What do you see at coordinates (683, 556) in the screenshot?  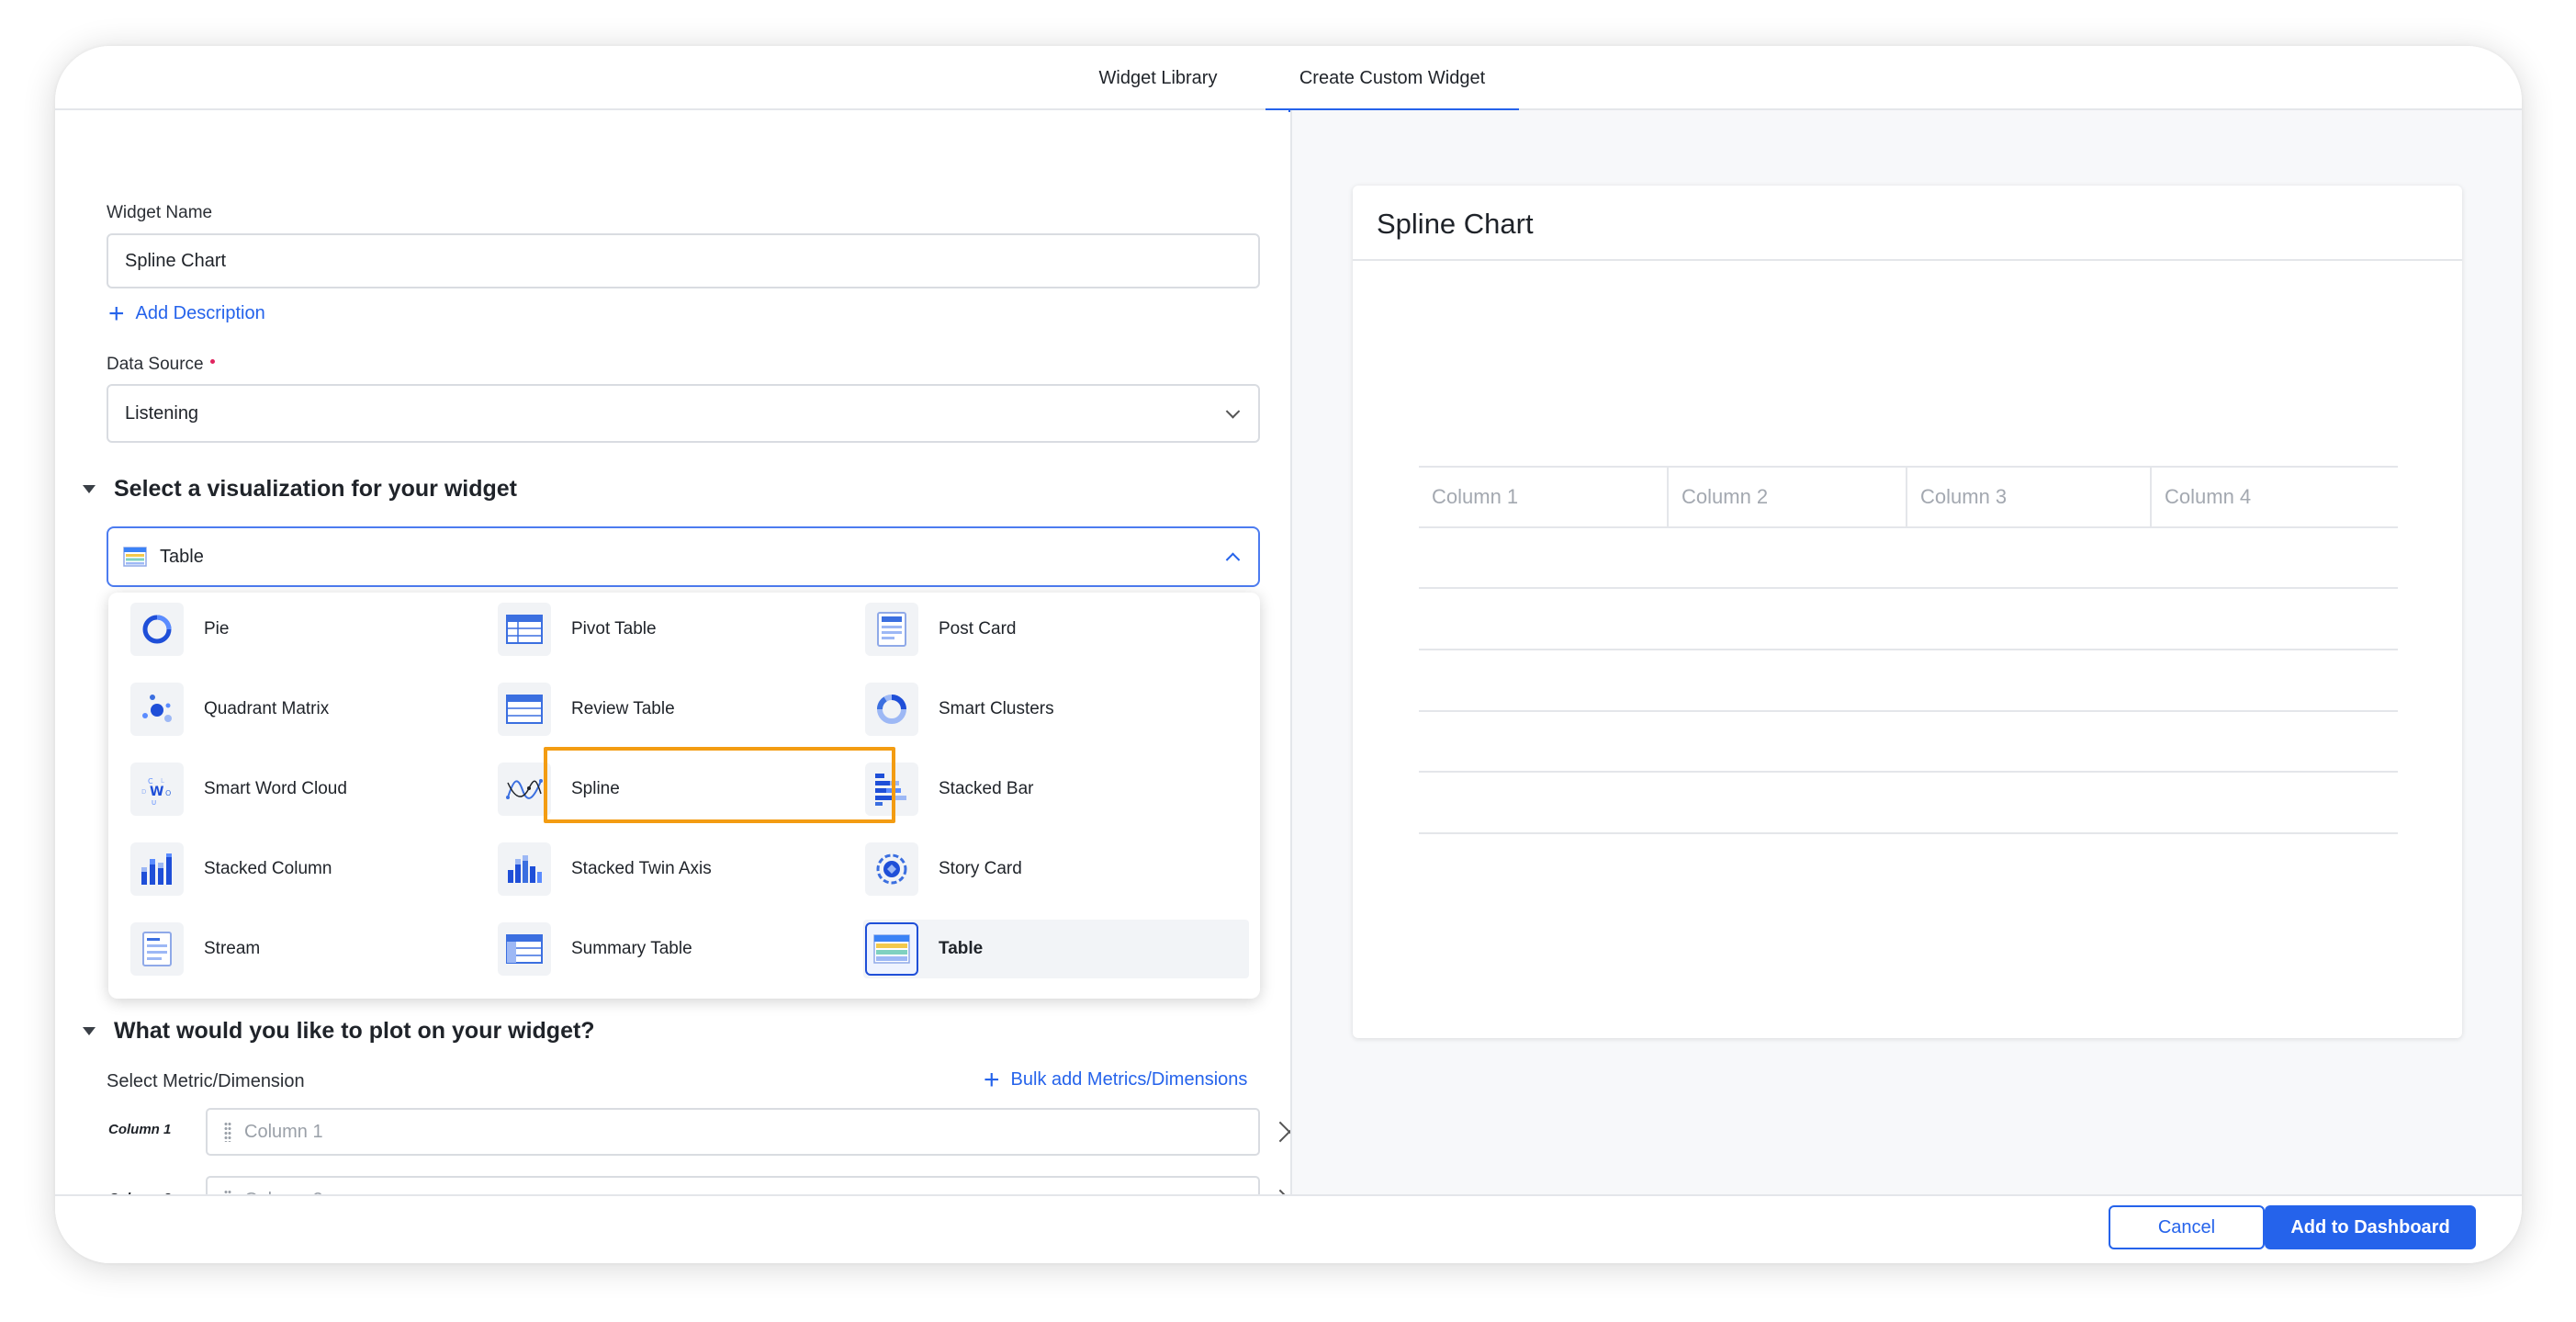 I see `visualization-select: Table` at bounding box center [683, 556].